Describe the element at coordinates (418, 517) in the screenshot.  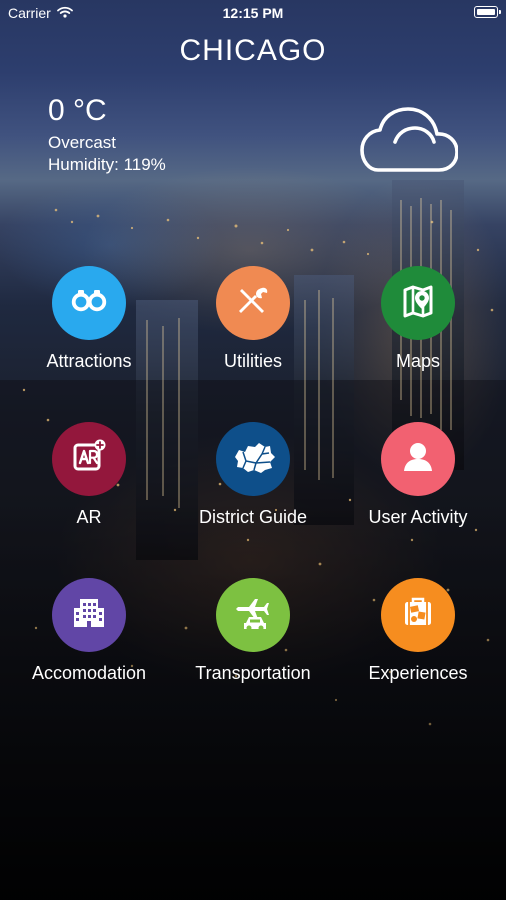
I see `user-activity-label: User Activity` at that location.